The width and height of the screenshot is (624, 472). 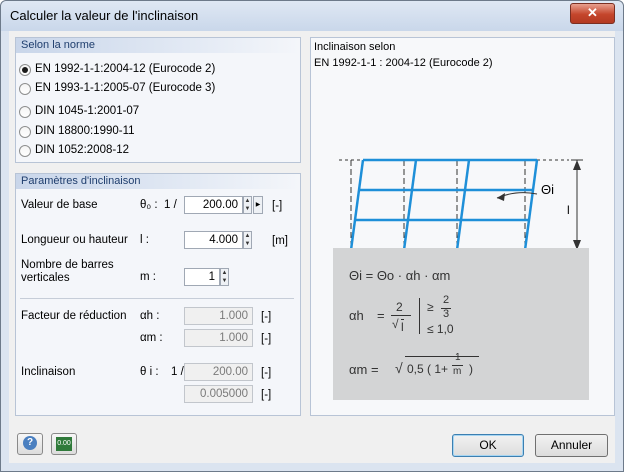 I want to click on formula-leq: ≤ 1,0, so click(x=440, y=329).